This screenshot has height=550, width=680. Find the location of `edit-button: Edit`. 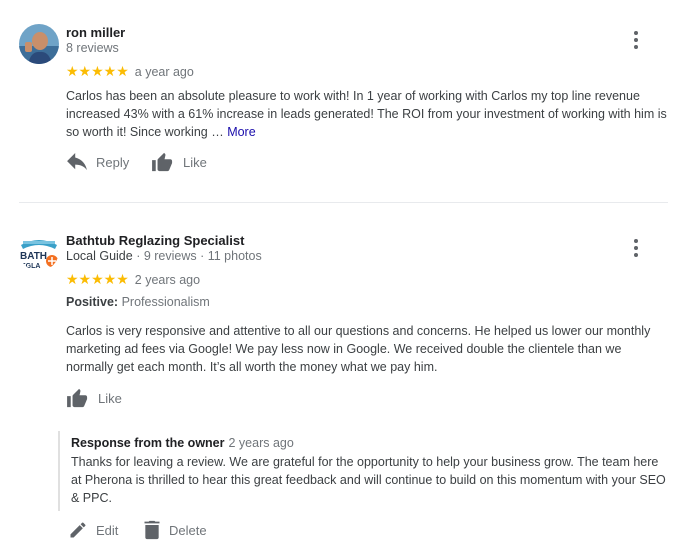

edit-button: Edit is located at coordinates (93, 530).